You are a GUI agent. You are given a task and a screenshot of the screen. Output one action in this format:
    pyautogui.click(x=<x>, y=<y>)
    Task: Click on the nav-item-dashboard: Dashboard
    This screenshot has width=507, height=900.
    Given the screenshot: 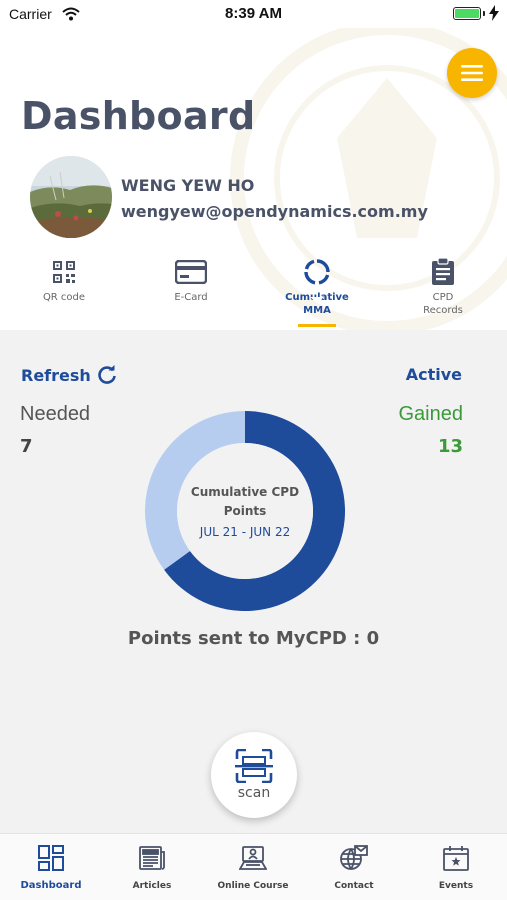 What is the action you would take?
    pyautogui.click(x=51, y=867)
    